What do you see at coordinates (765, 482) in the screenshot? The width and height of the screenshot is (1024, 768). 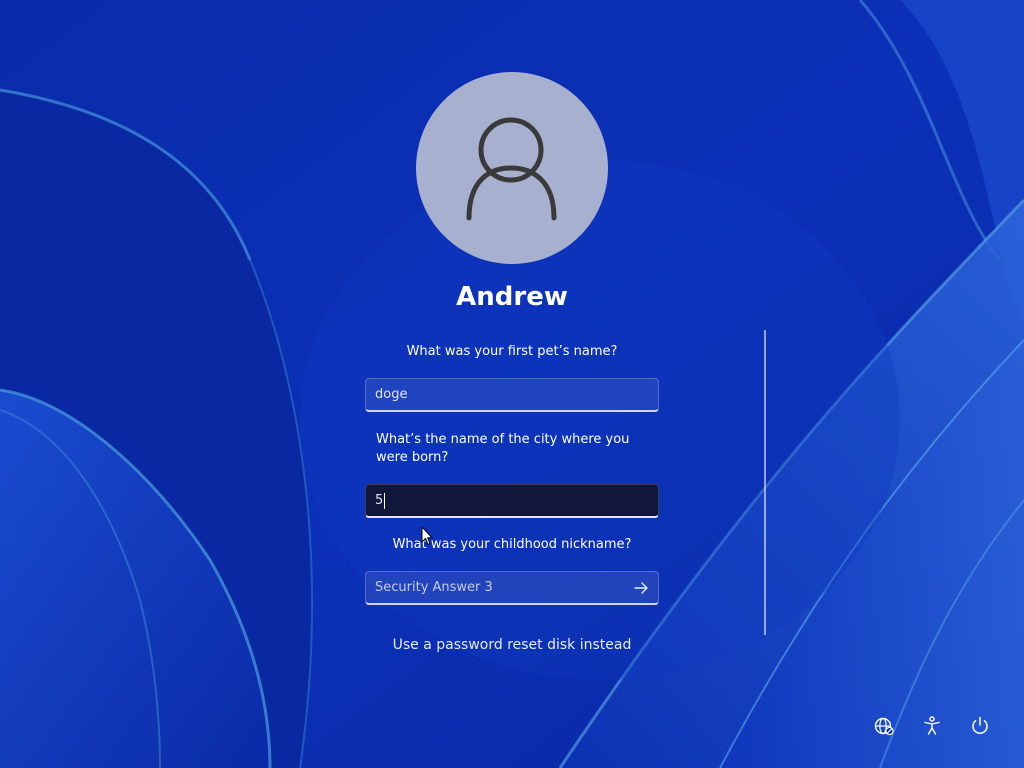 I see `vertical-divider` at bounding box center [765, 482].